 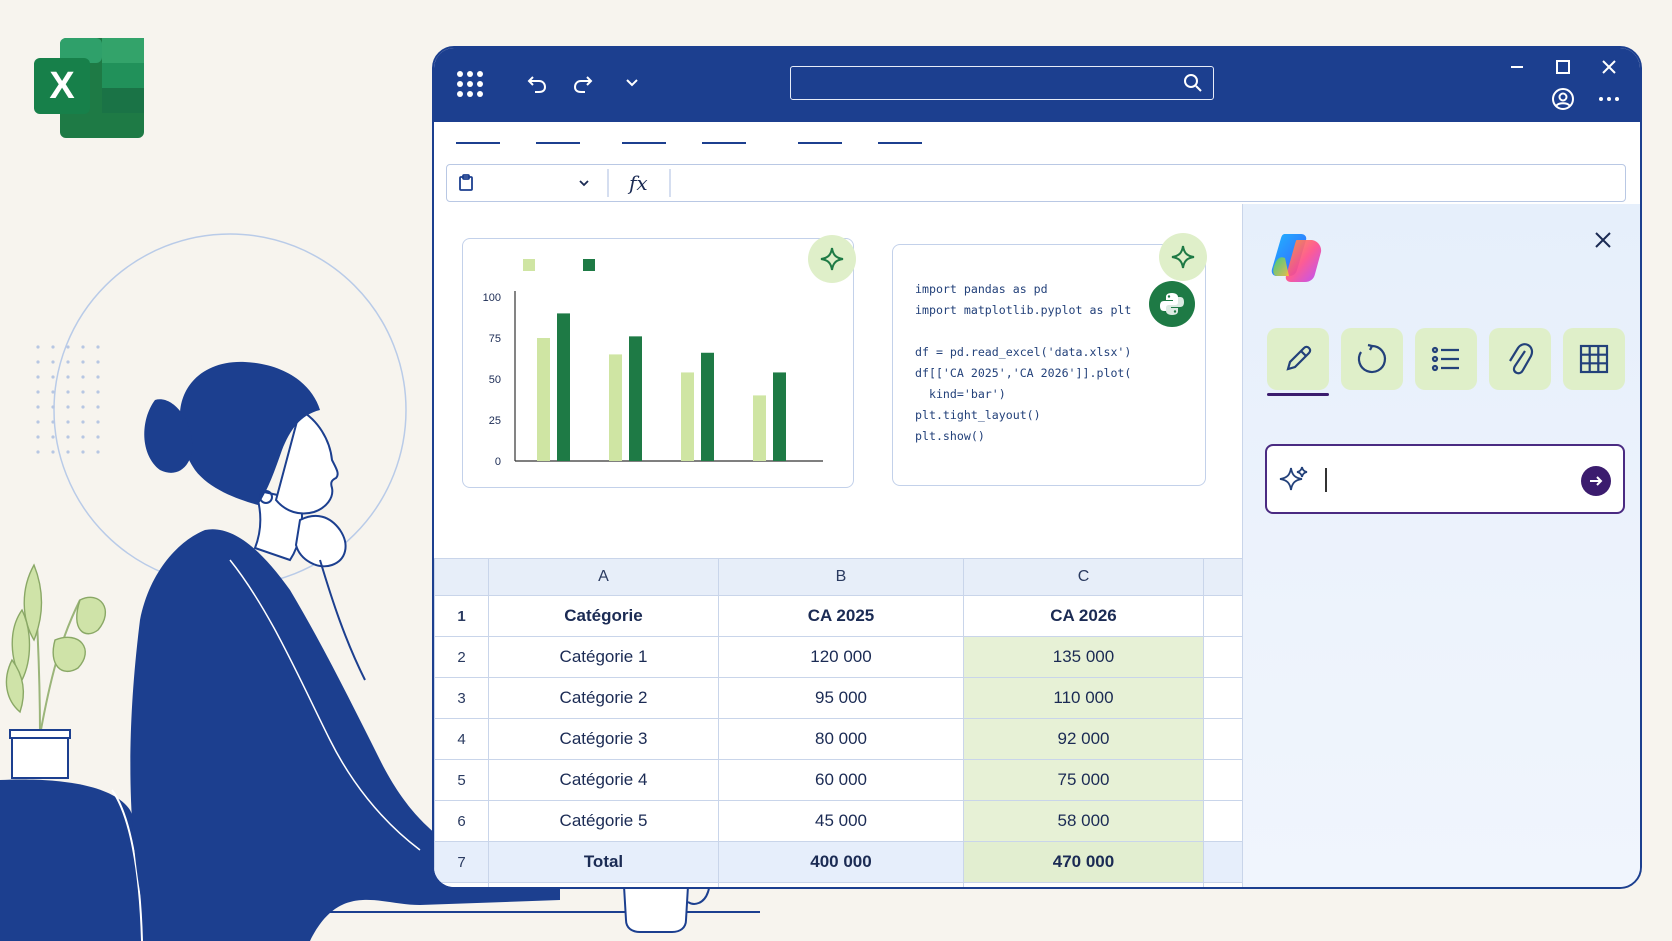 I want to click on row-header: 5, so click(x=461, y=780).